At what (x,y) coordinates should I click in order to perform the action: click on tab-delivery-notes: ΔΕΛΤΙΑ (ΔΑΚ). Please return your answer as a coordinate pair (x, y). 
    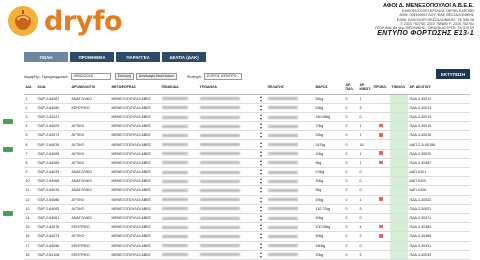
    Looking at the image, I should click on (184, 57).